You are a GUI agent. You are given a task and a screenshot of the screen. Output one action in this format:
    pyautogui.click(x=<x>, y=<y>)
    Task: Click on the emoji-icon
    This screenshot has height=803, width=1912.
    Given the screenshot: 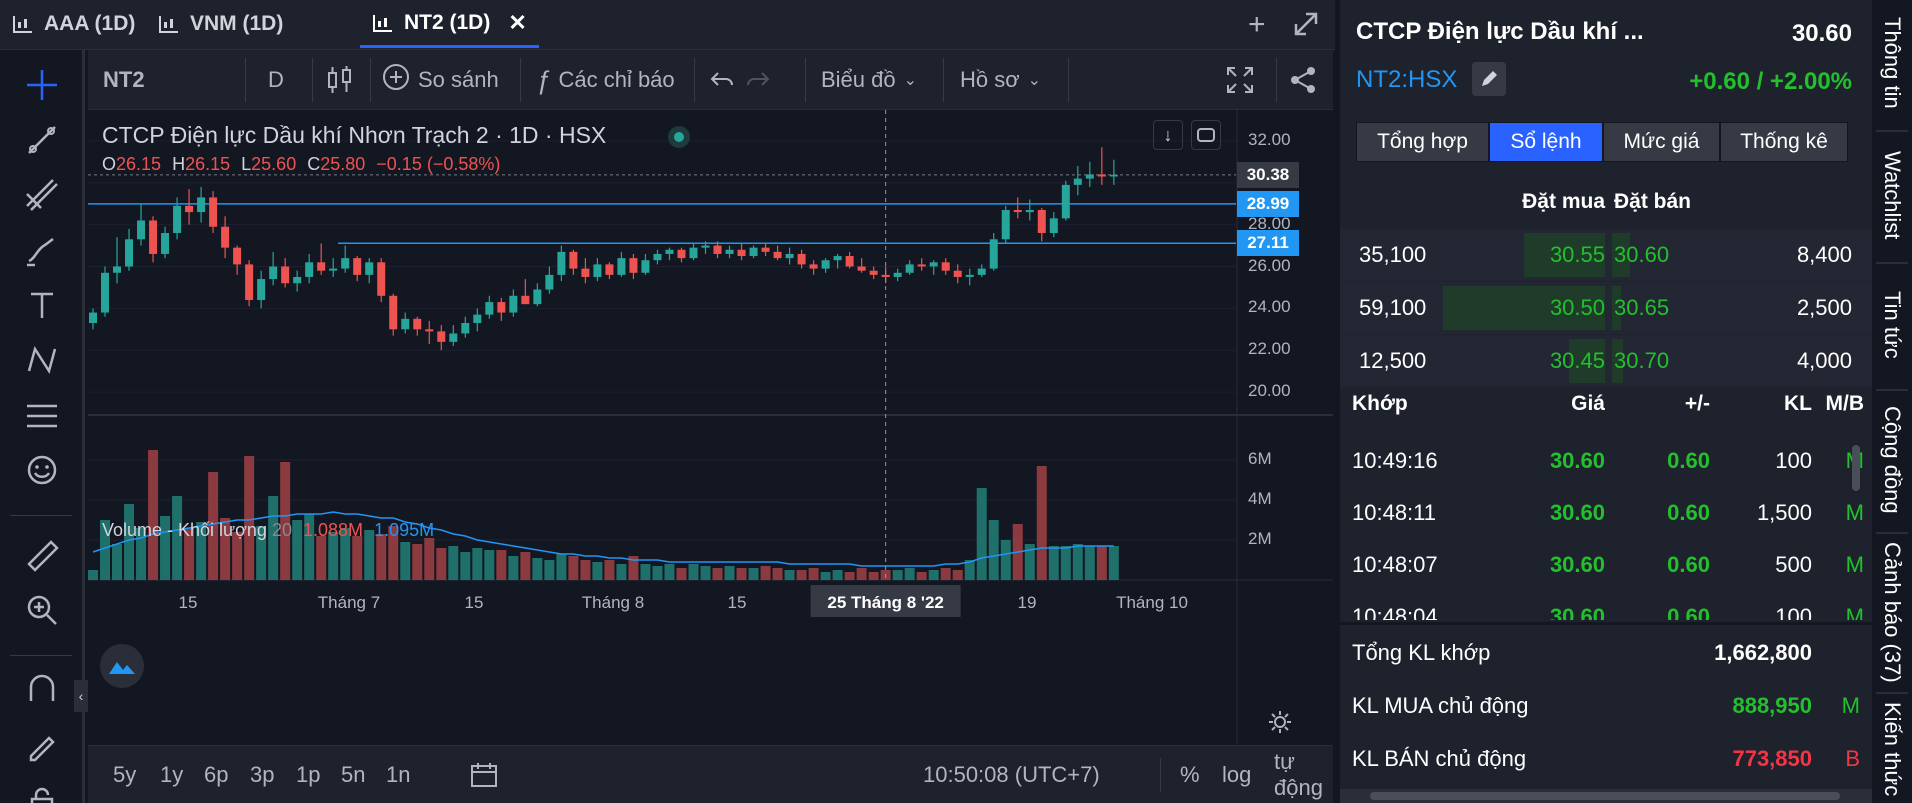 What is the action you would take?
    pyautogui.click(x=42, y=470)
    